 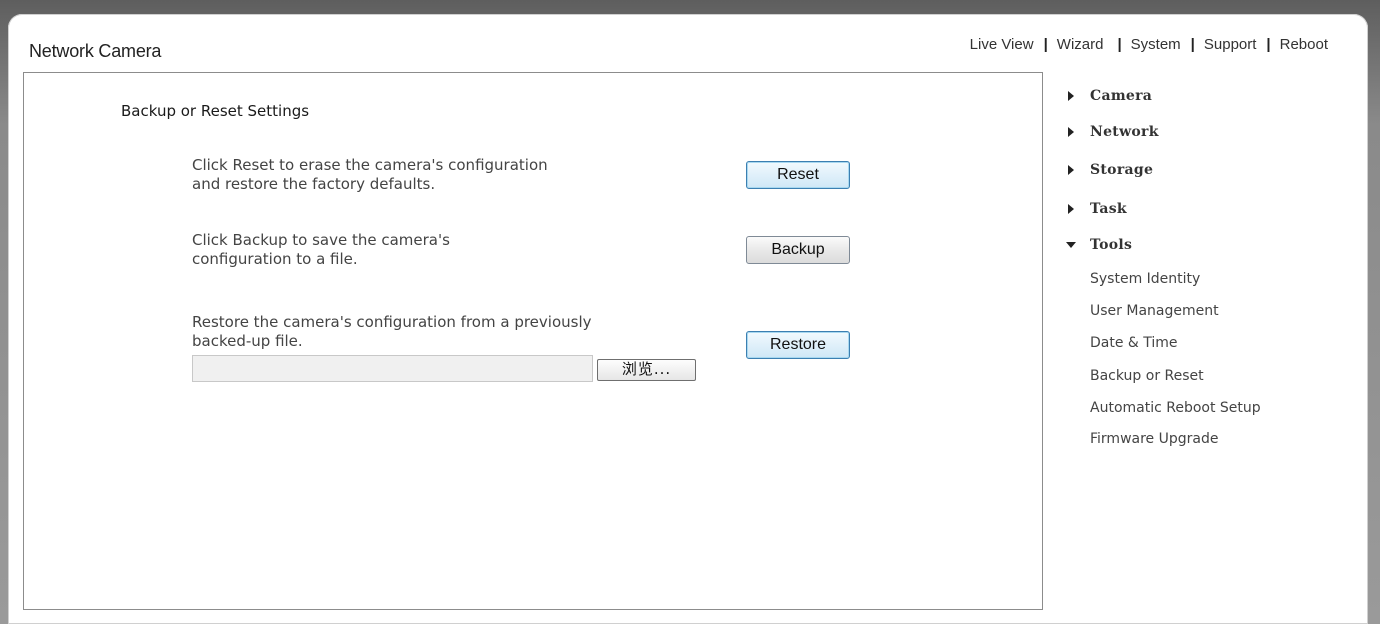 What do you see at coordinates (798, 250) in the screenshot?
I see `backup-button: Backup` at bounding box center [798, 250].